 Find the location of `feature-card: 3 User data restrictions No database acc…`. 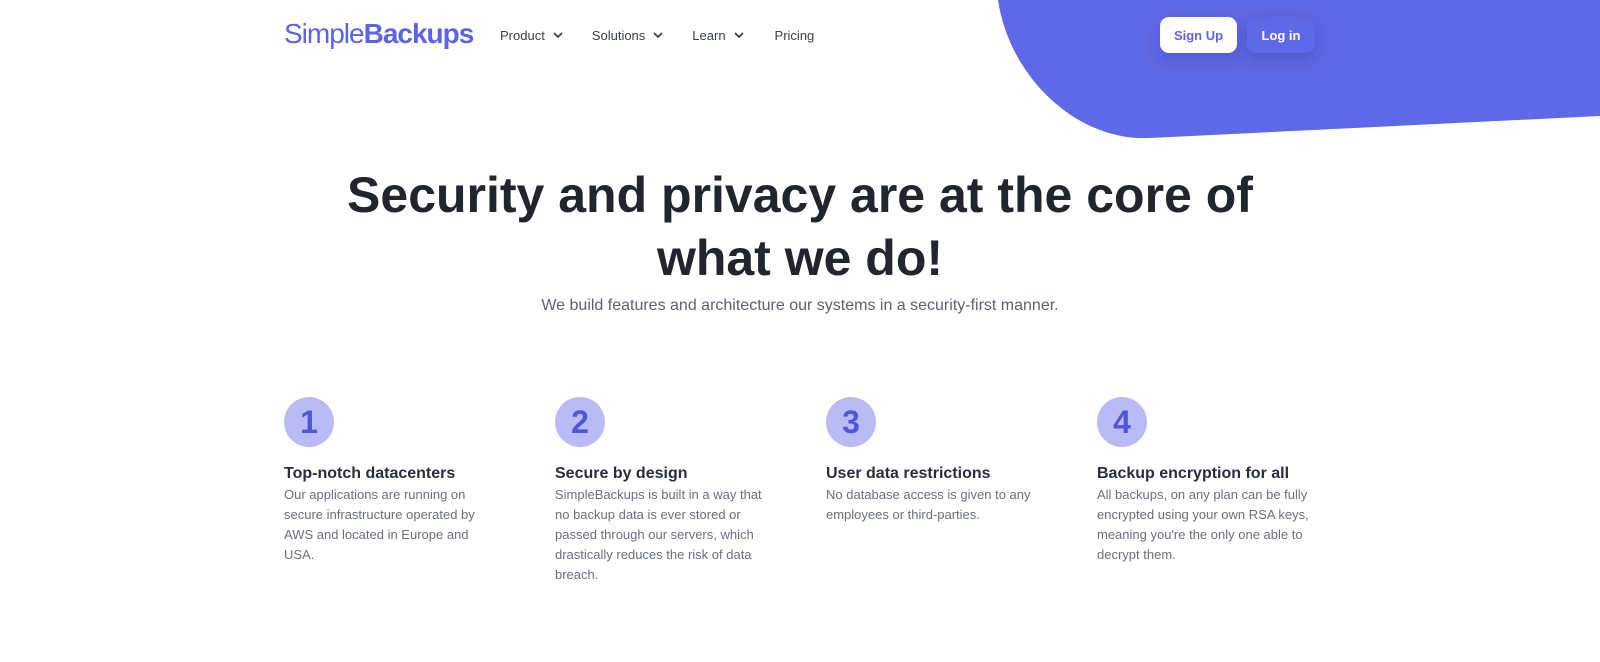

feature-card: 3 User data restrictions No database acc… is located at coordinates (941, 461).